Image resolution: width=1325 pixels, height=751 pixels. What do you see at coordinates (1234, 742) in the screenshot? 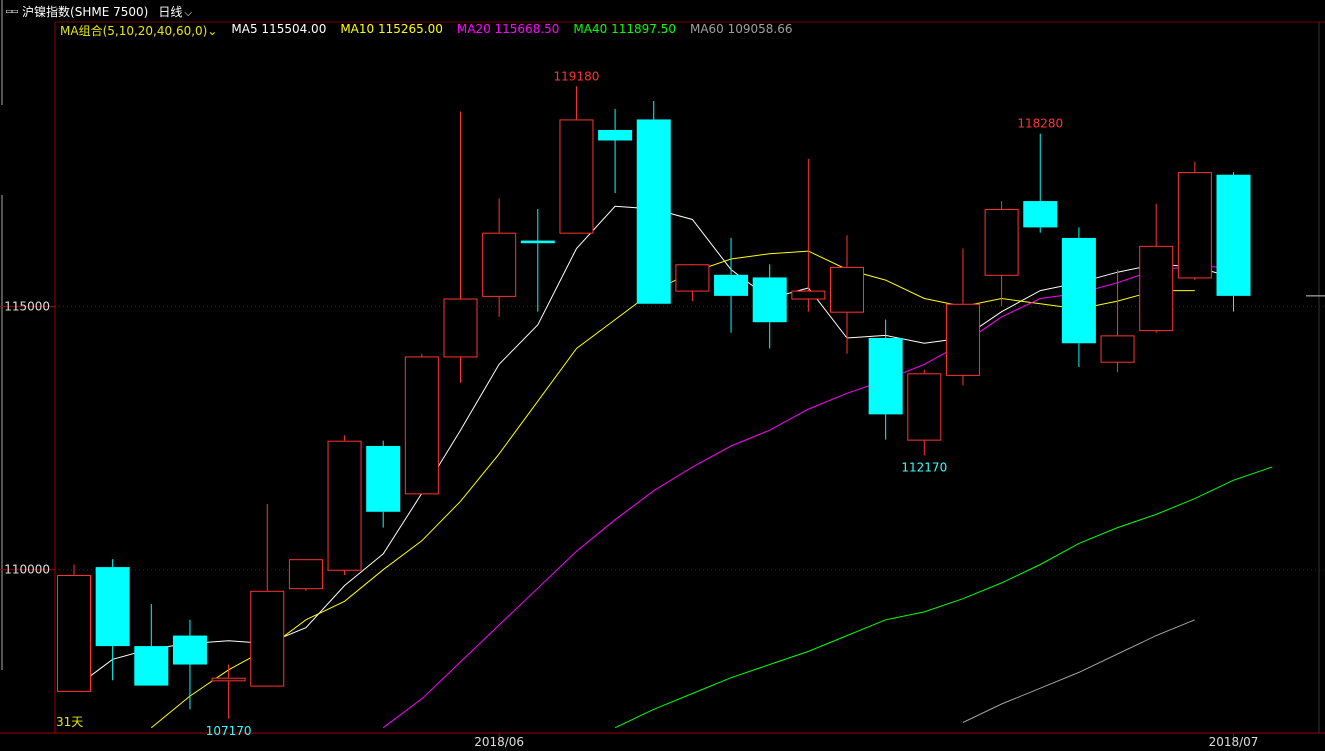
I see `x-tick-label: 2018/07` at bounding box center [1234, 742].